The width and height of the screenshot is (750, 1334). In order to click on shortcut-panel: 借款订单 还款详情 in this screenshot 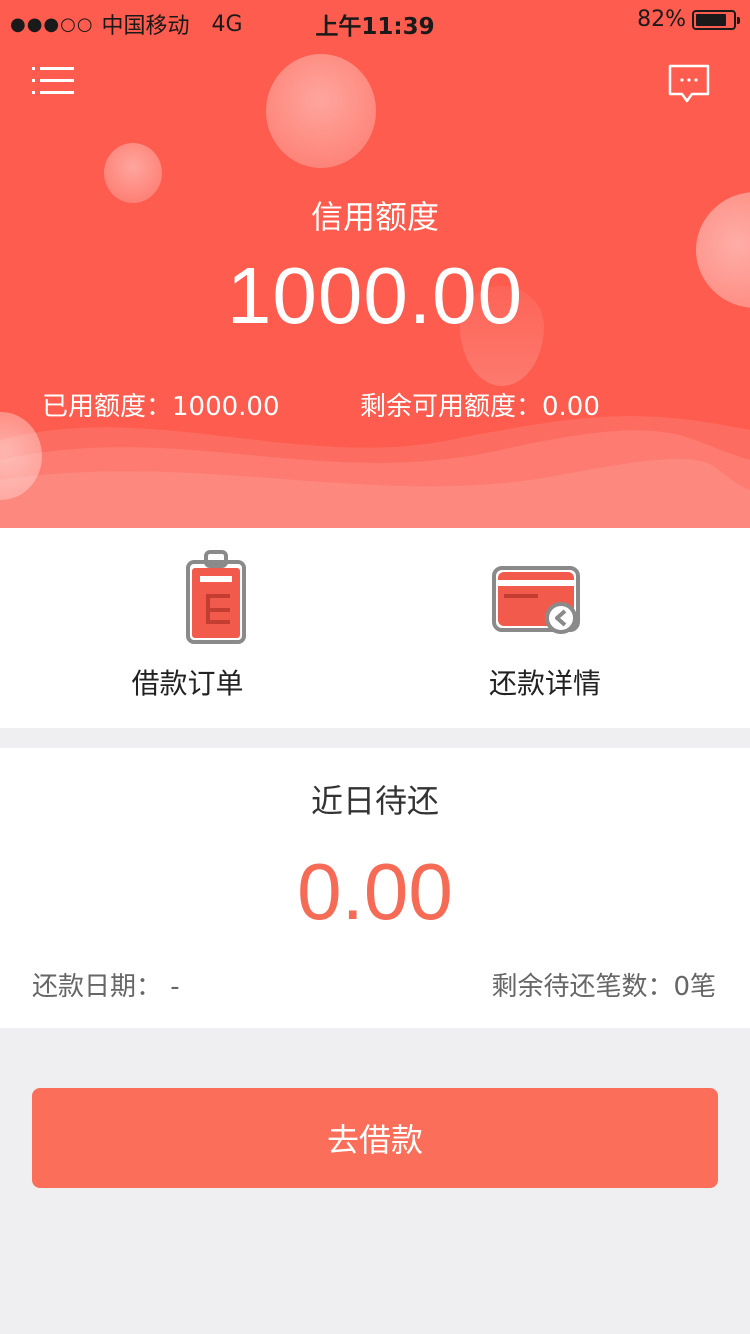, I will do `click(375, 628)`.